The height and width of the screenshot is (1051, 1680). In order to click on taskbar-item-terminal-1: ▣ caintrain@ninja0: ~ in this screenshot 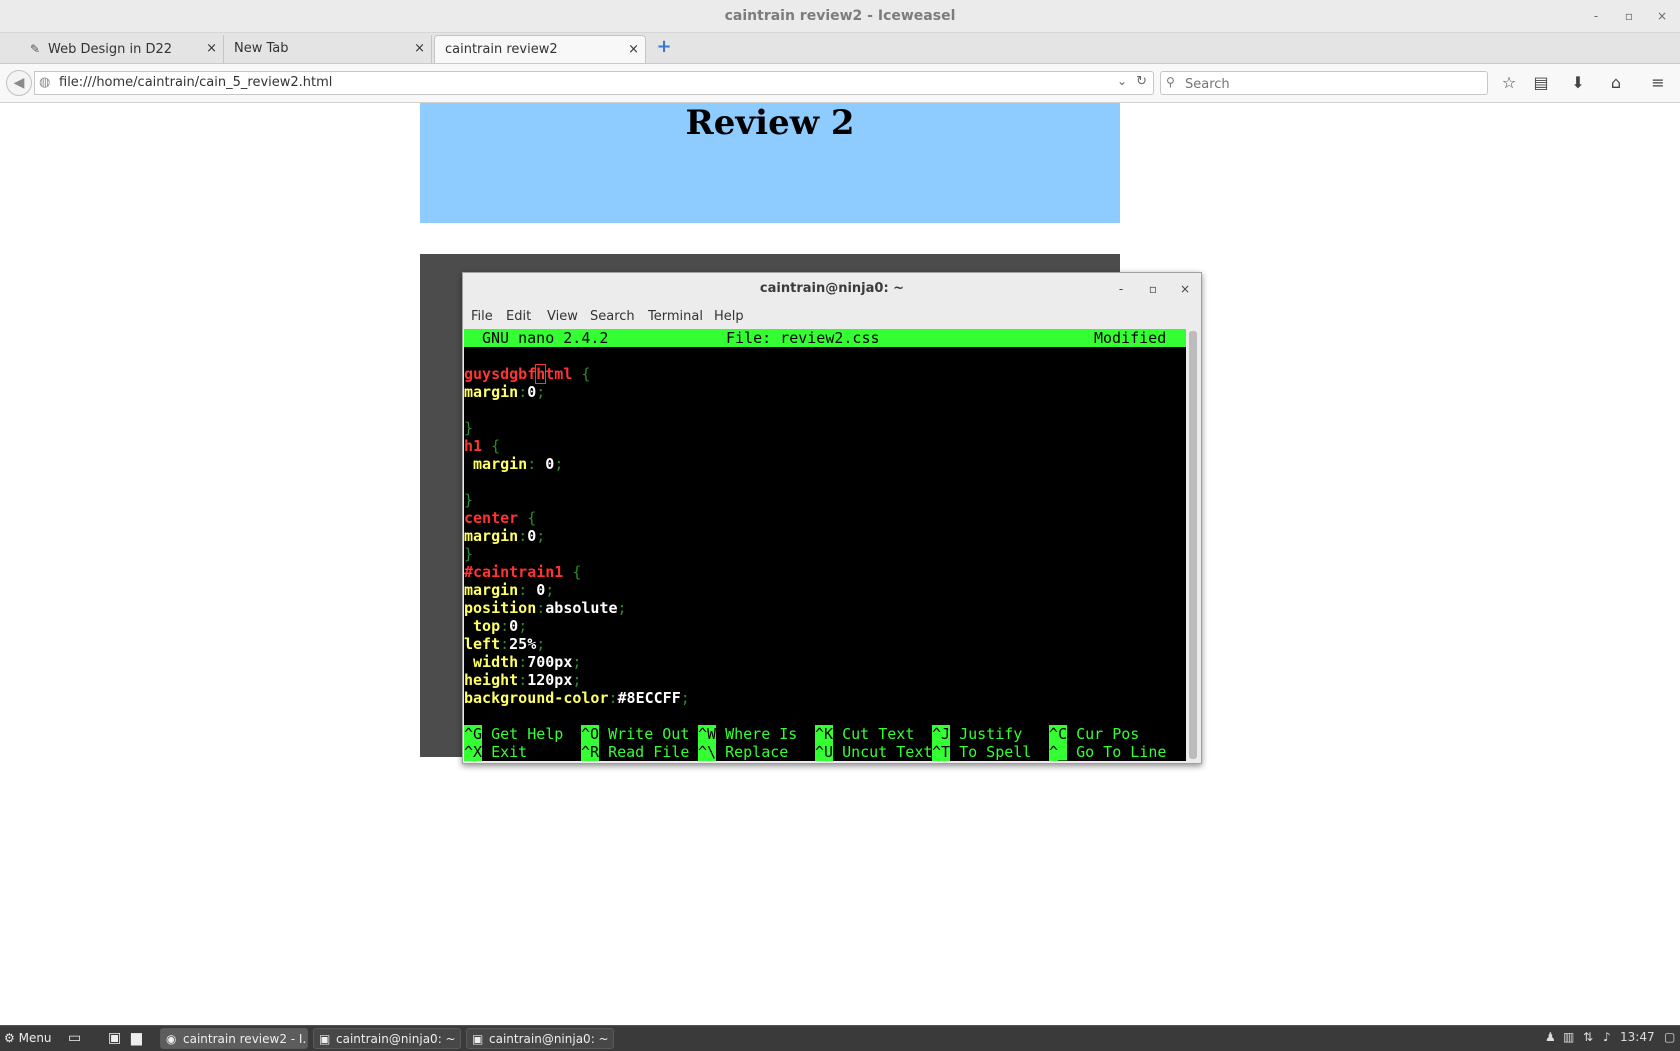, I will do `click(387, 1038)`.